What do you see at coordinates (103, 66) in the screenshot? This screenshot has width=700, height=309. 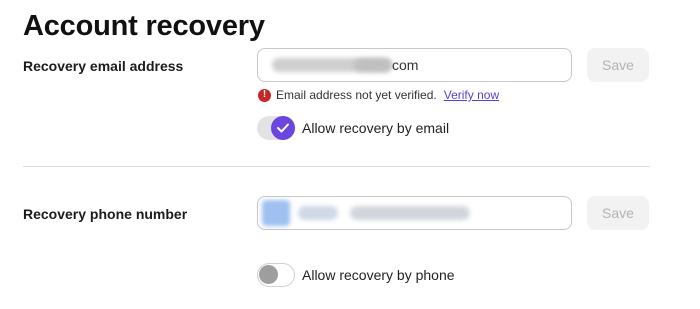 I see `recovery-email-label: Recovery email address` at bounding box center [103, 66].